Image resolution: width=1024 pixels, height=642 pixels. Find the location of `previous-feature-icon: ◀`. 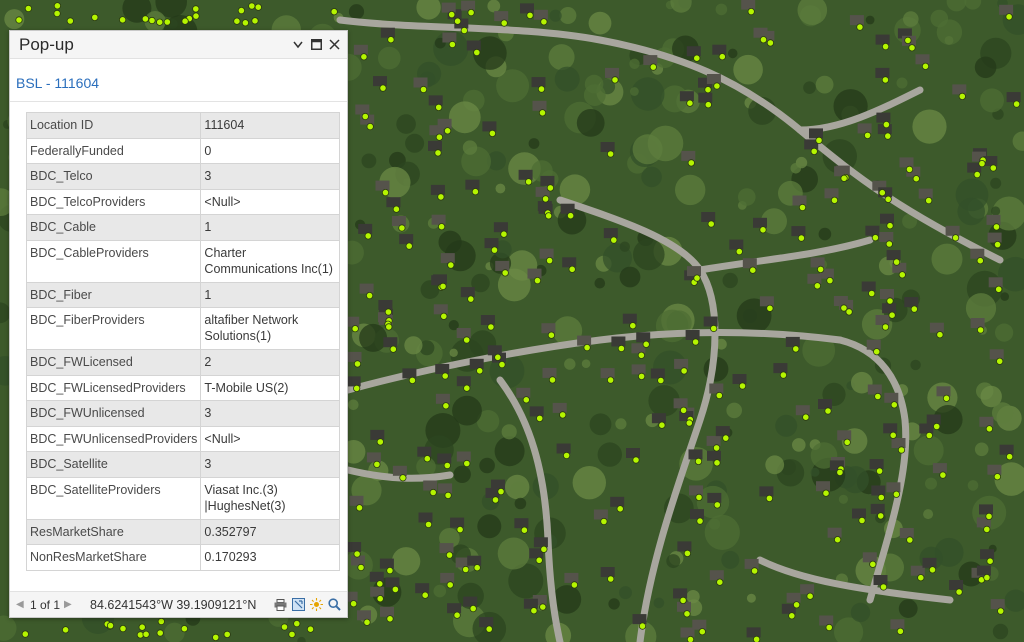

previous-feature-icon: ◀ is located at coordinates (21, 604).